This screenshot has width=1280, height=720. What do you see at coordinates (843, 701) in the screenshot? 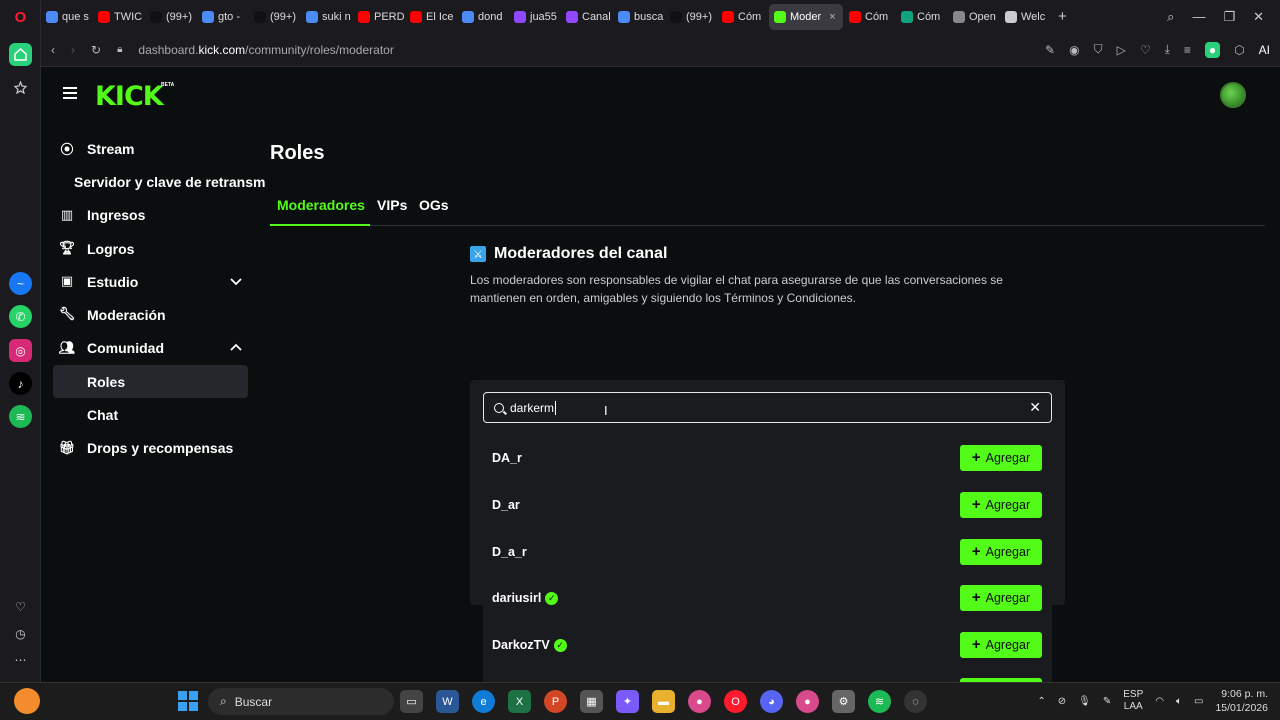
I see `settings-icon: ⚙` at bounding box center [843, 701].